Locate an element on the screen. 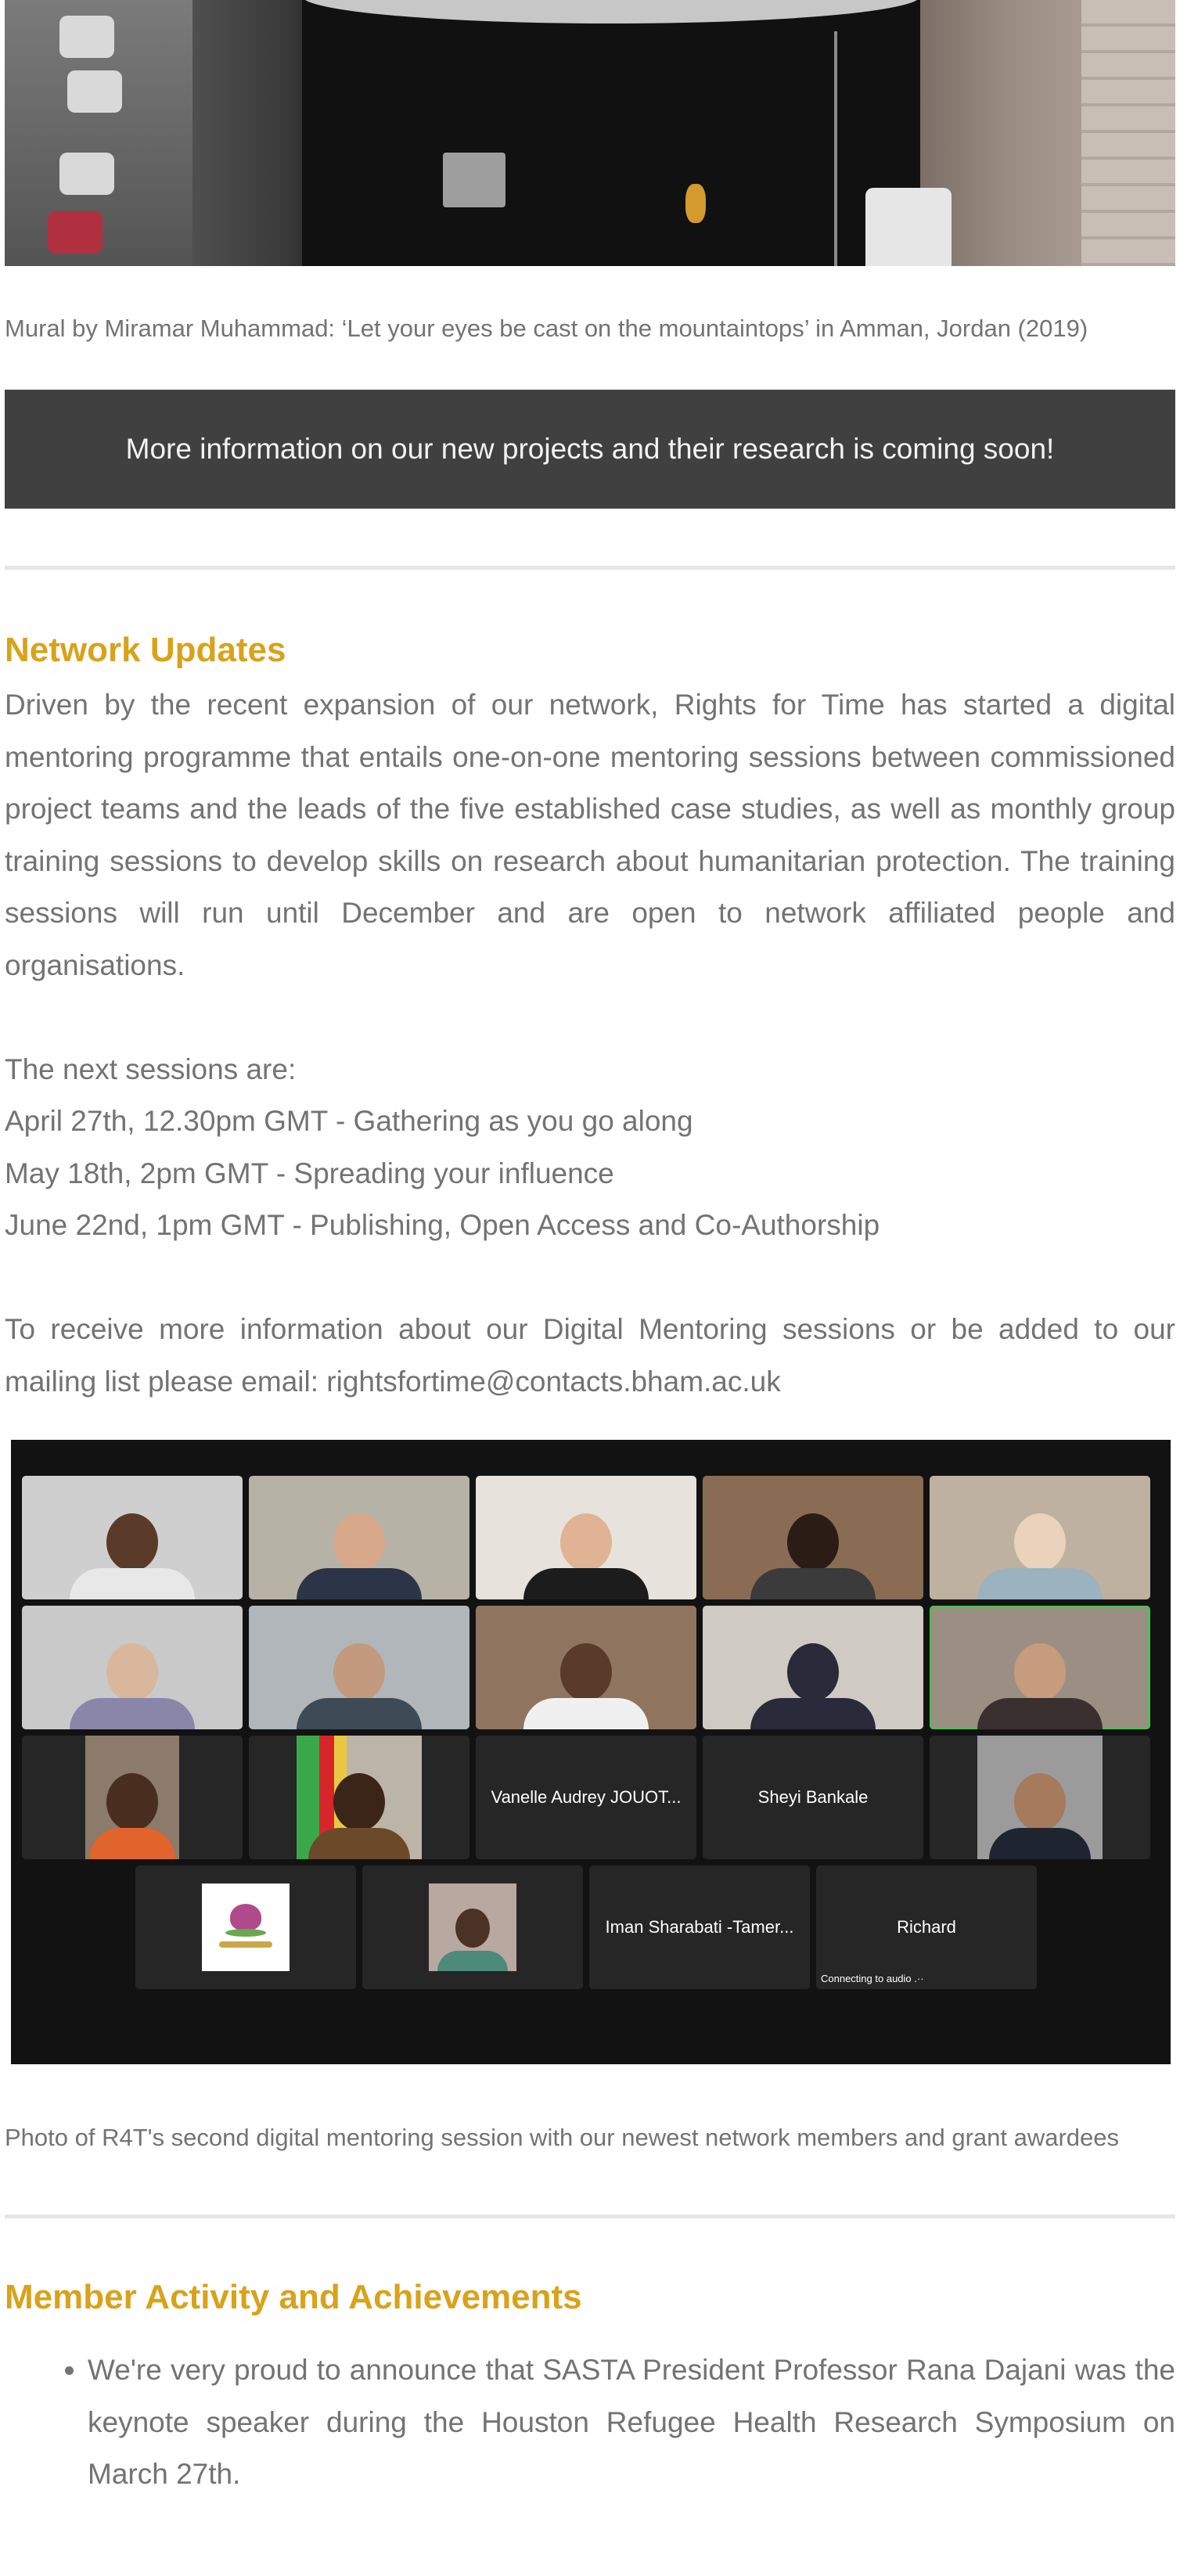 This screenshot has width=1180, height=2576. participant-name: Richard is located at coordinates (926, 1927).